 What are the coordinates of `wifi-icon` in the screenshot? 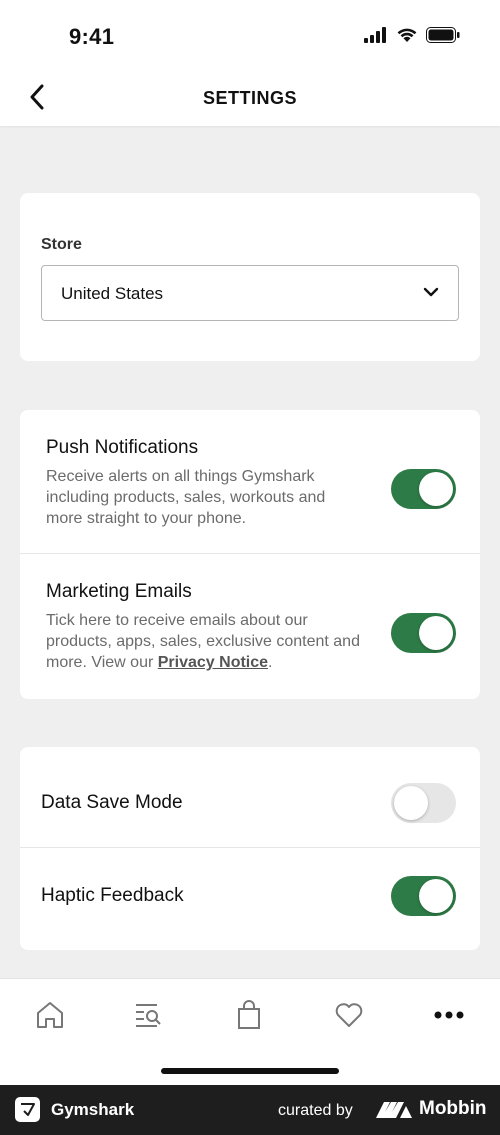 It's located at (407, 35).